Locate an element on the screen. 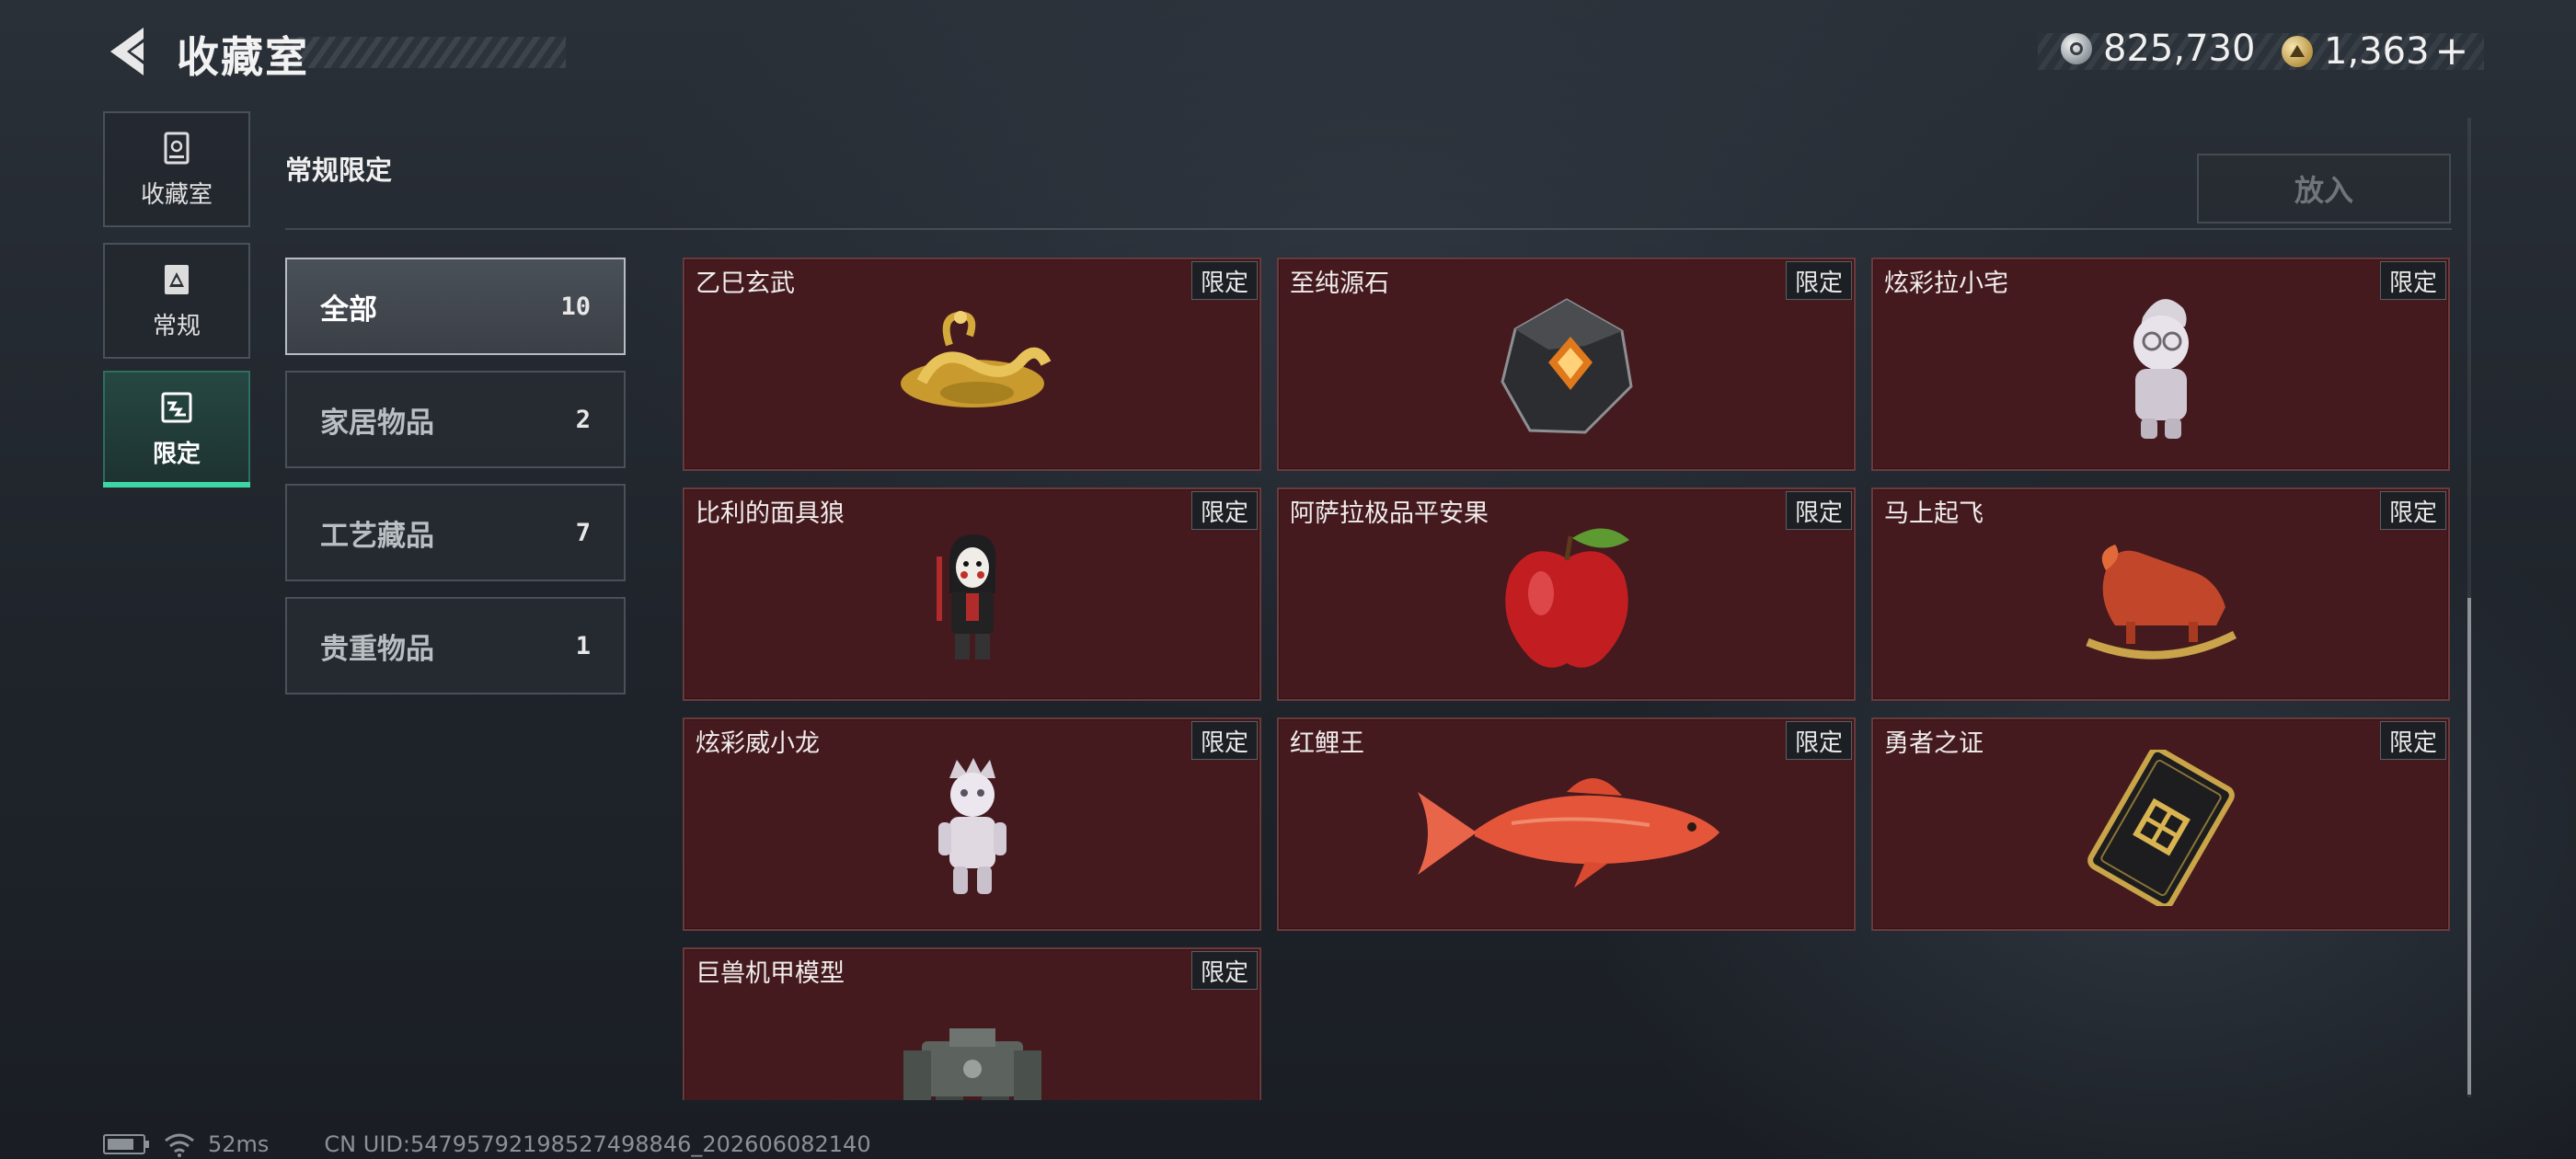  wifi-icon is located at coordinates (179, 1145).